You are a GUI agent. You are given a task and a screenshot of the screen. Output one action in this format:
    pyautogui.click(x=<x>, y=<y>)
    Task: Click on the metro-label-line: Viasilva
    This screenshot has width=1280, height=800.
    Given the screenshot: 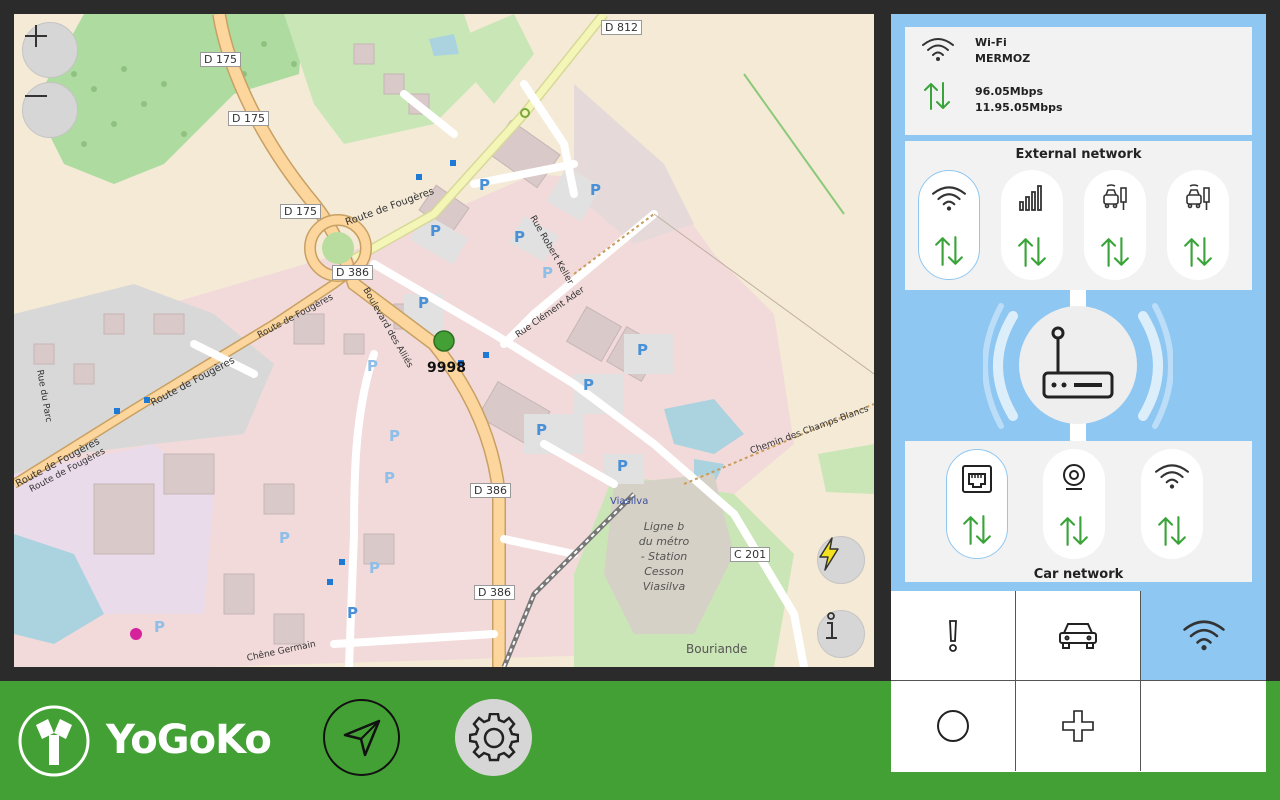 What is the action you would take?
    pyautogui.click(x=664, y=586)
    